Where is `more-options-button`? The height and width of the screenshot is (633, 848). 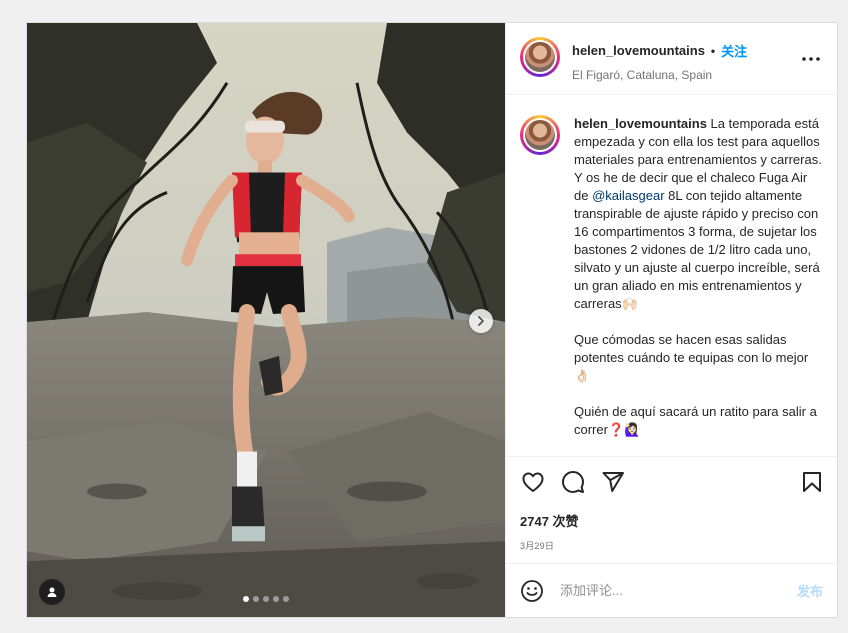 more-options-button is located at coordinates (811, 59).